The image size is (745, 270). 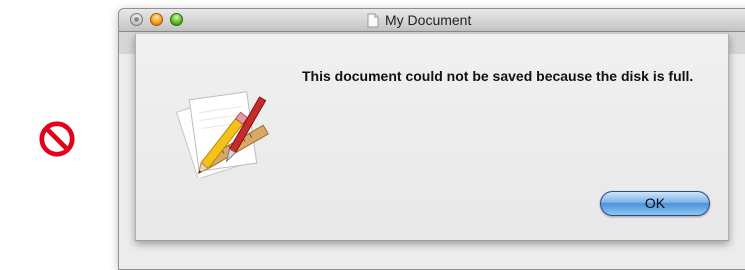 What do you see at coordinates (156, 19) in the screenshot?
I see `minimize-button` at bounding box center [156, 19].